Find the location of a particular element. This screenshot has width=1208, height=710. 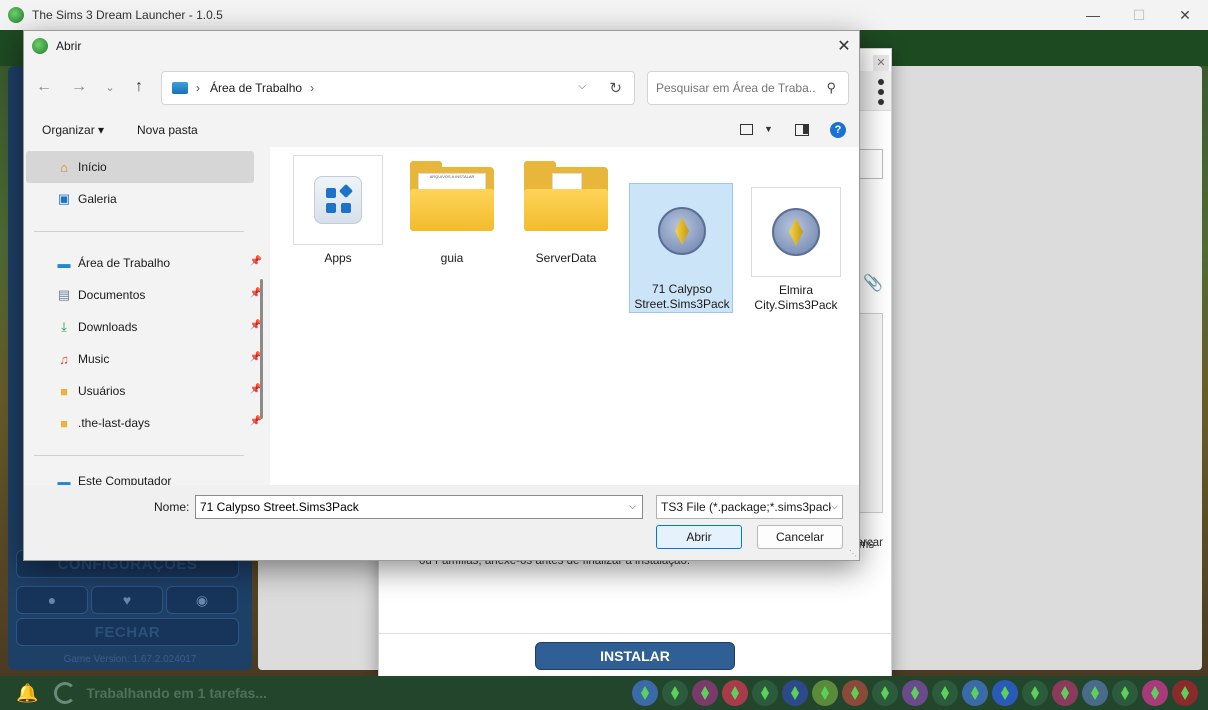

file-type-select: TS3 File (*.package;*.sims3pack ⌵ is located at coordinates (749, 507).